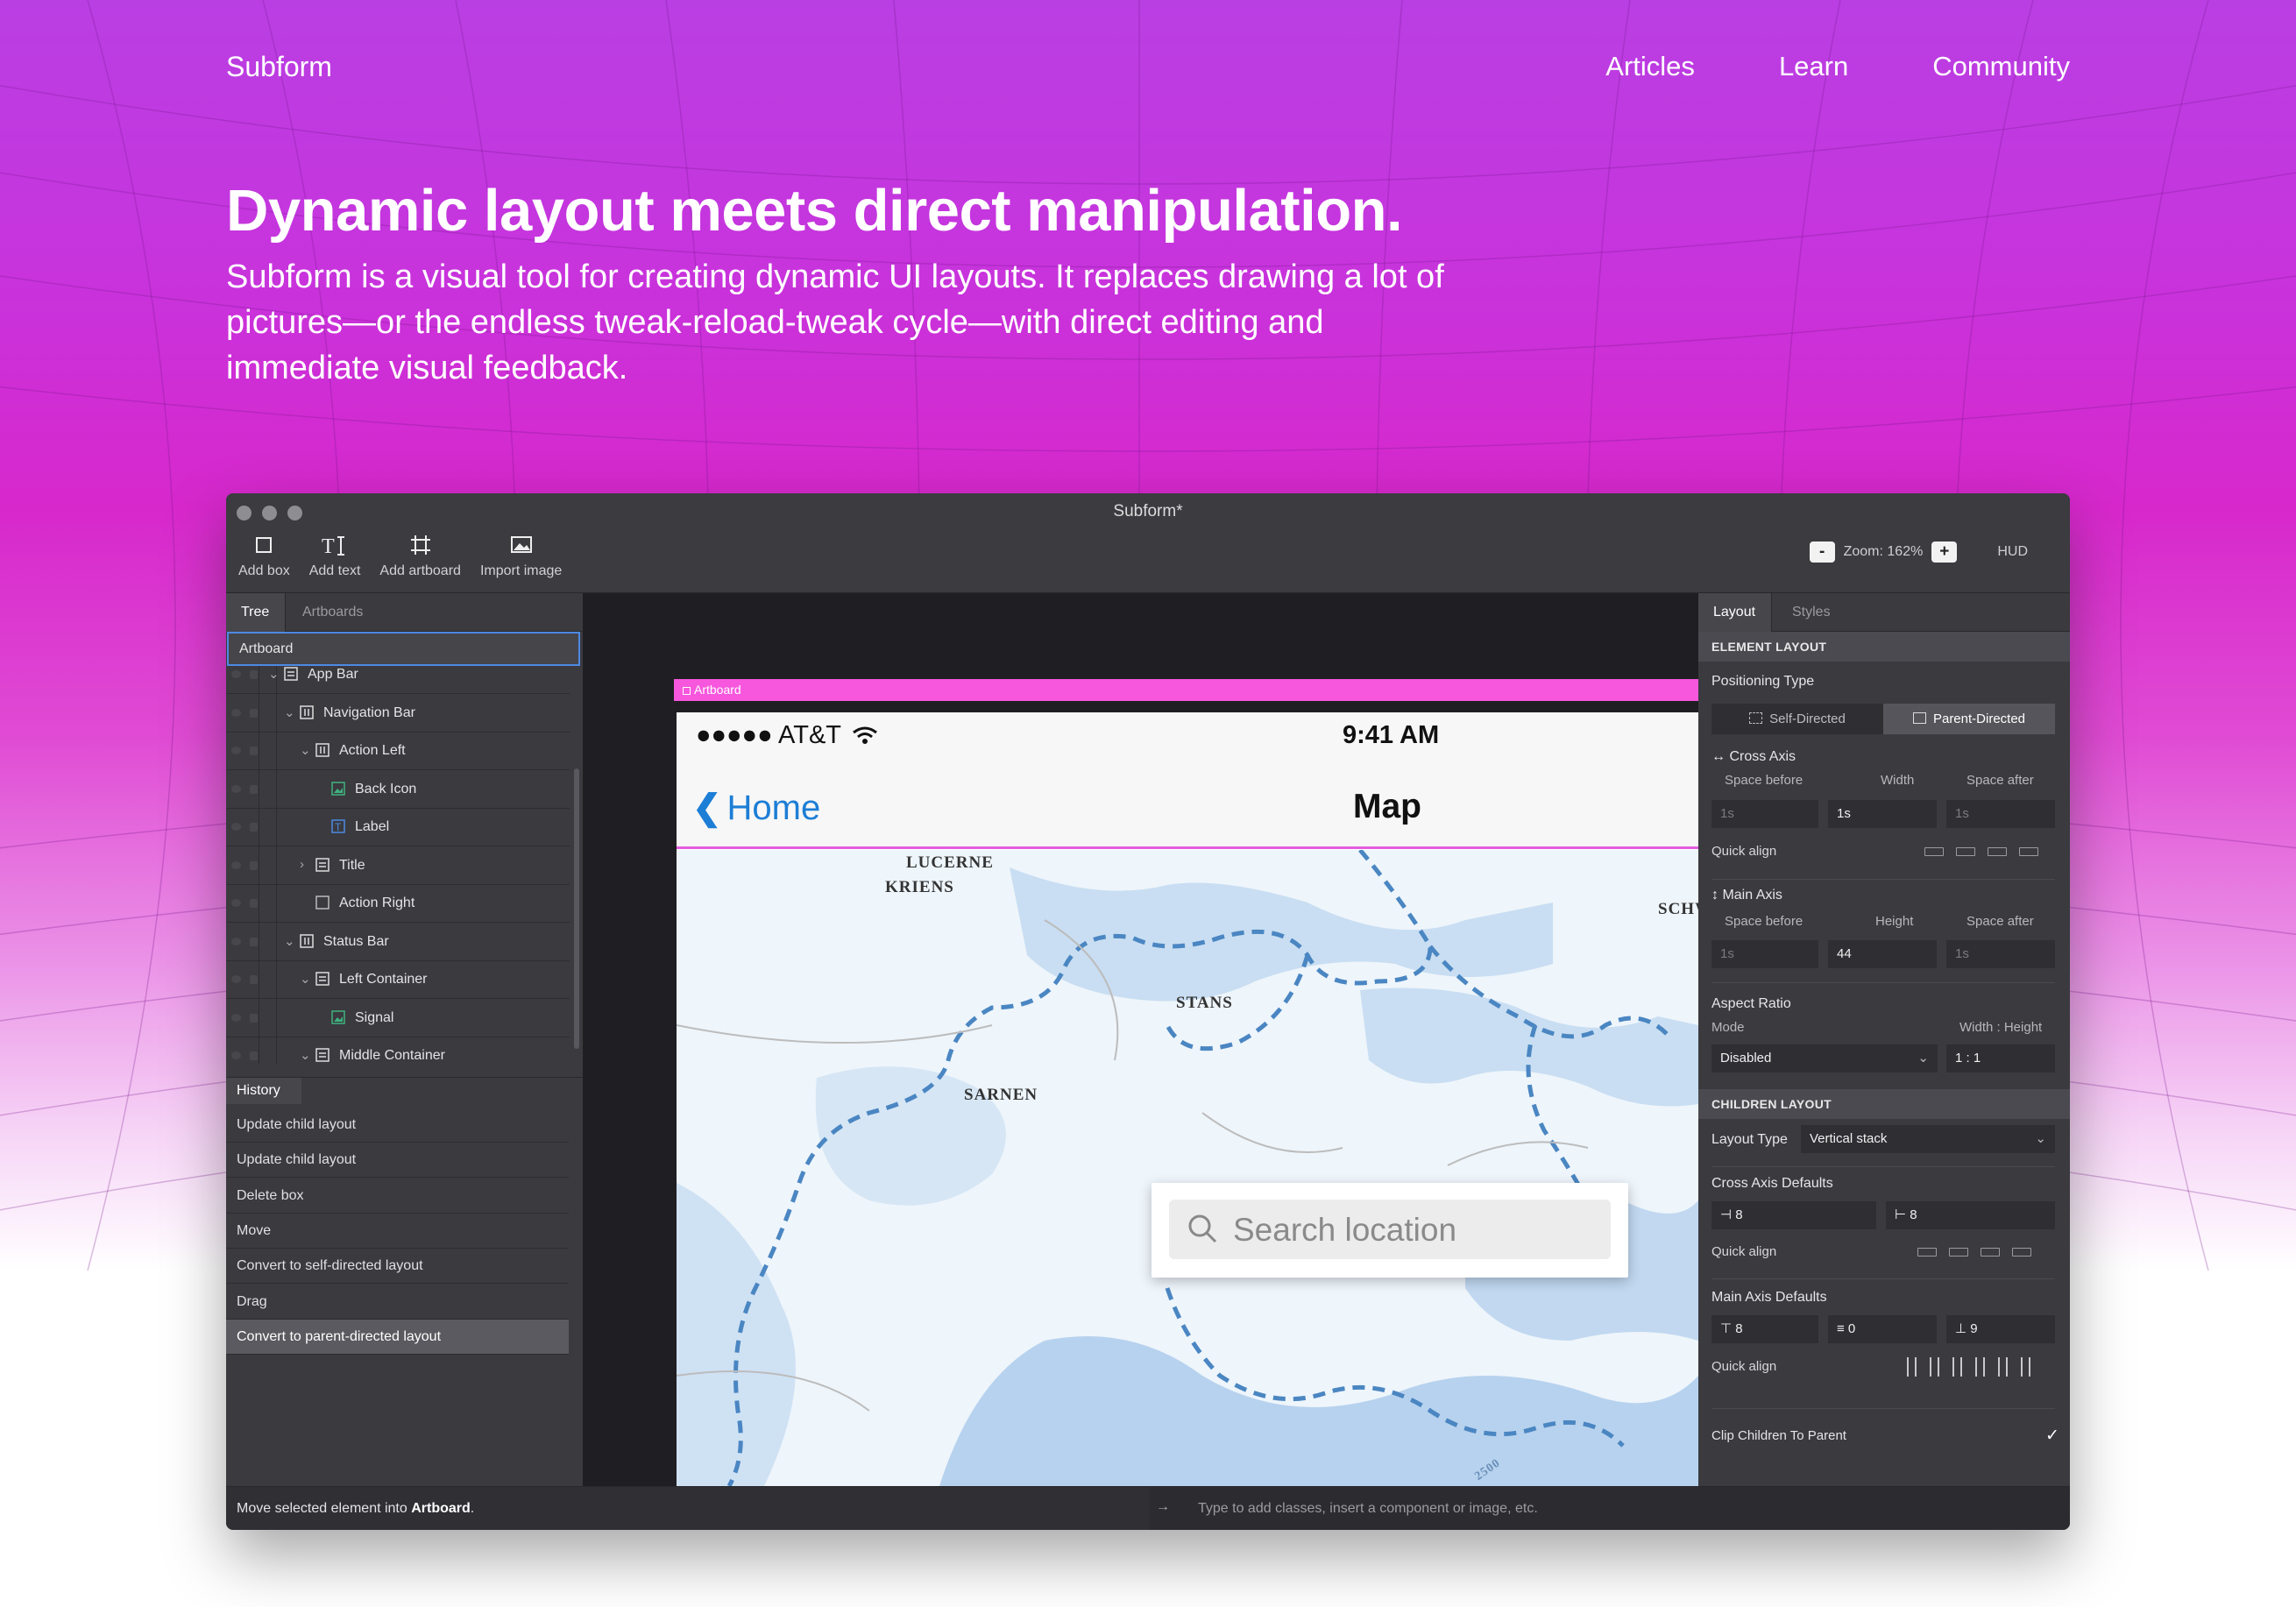 The width and height of the screenshot is (2296, 1607). Describe the element at coordinates (398, 980) in the screenshot. I see `tree-row: ⌄ Left Container` at that location.